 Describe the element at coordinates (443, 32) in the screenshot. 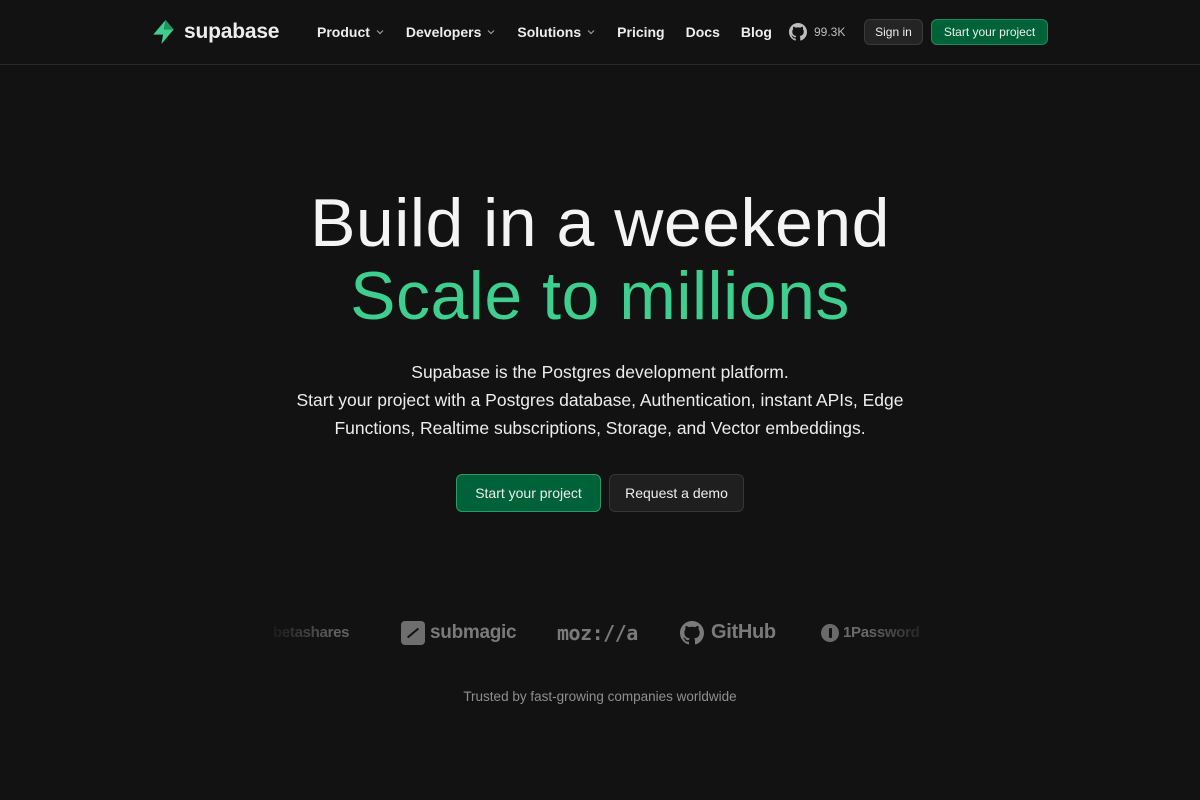

I see `menu-item-label: Developers` at that location.